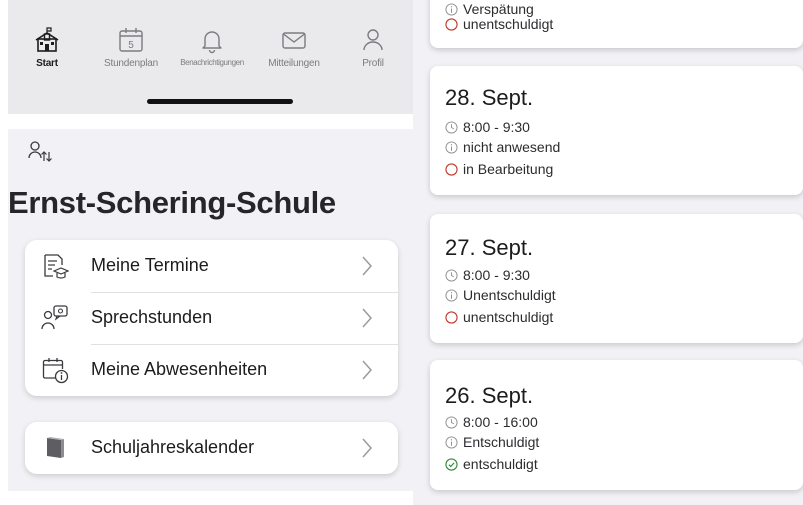  What do you see at coordinates (616, 24) in the screenshot?
I see `absence-card-partial: Verspätung unentschuldigt` at bounding box center [616, 24].